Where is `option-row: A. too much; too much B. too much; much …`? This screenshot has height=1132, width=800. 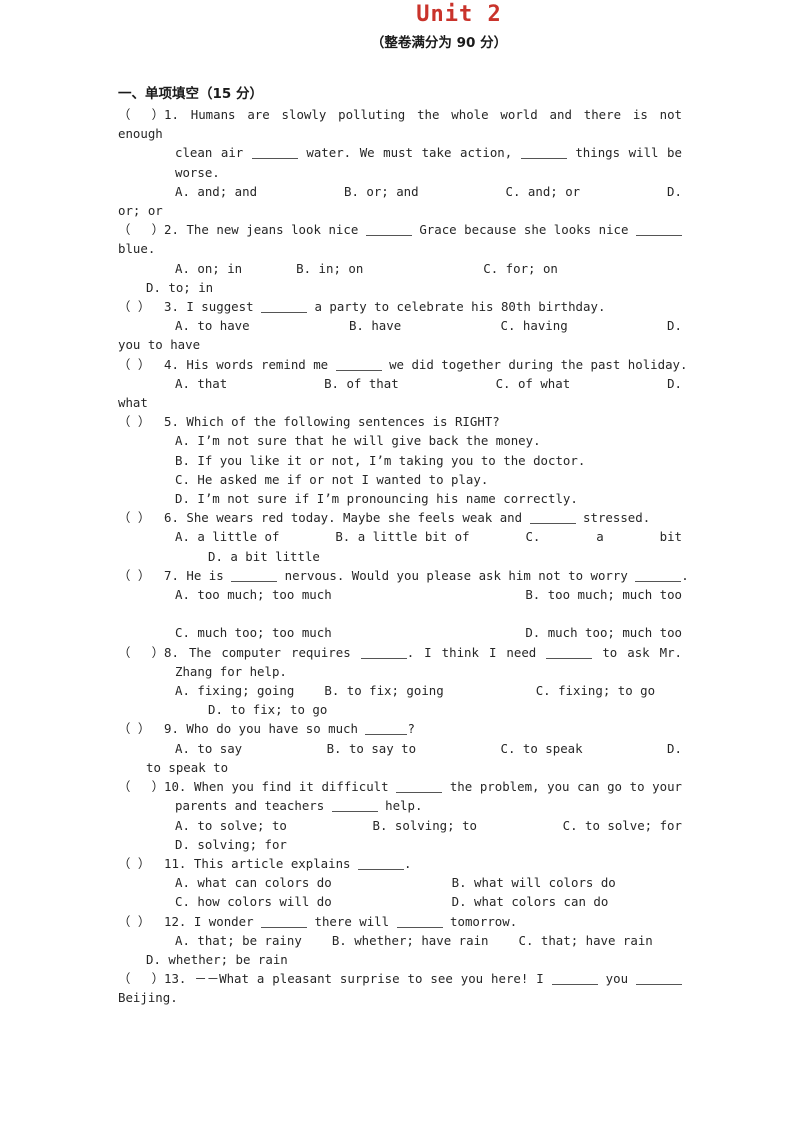 option-row: A. too much; too much B. too much; much … is located at coordinates (400, 594).